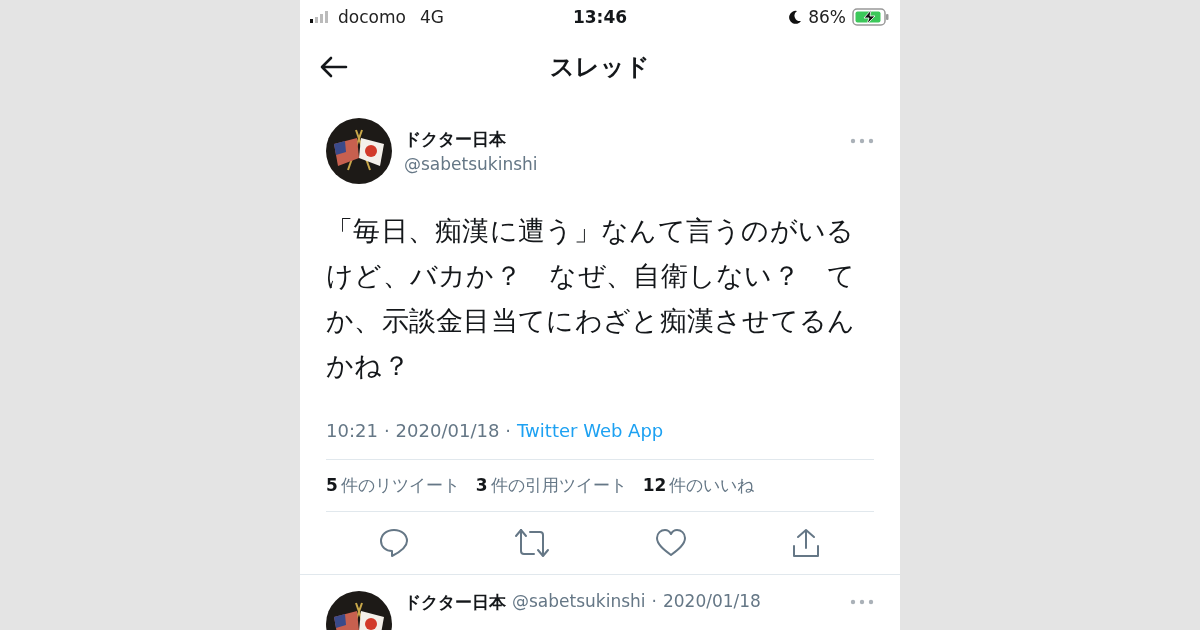 The image size is (1200, 630). I want to click on reply-date: 2020/01/18, so click(711, 602).